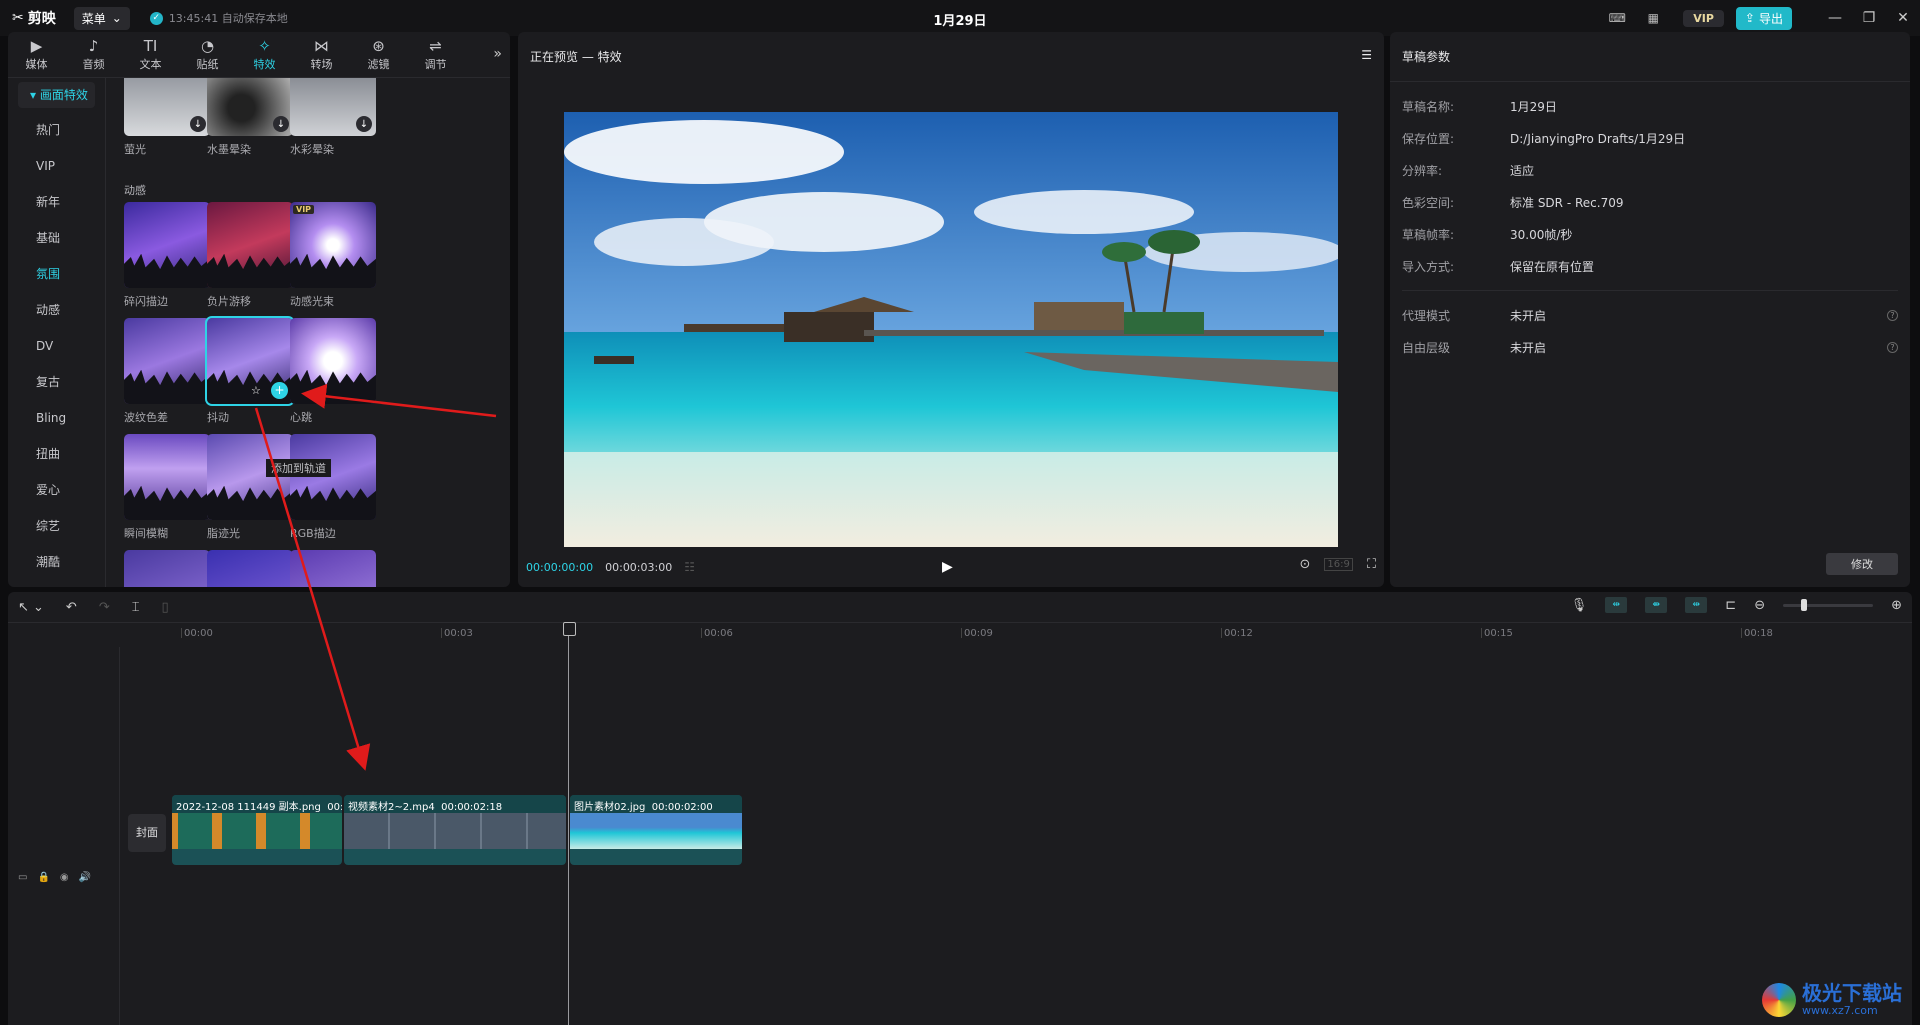  I want to click on clip-filmstrip, so click(257, 831).